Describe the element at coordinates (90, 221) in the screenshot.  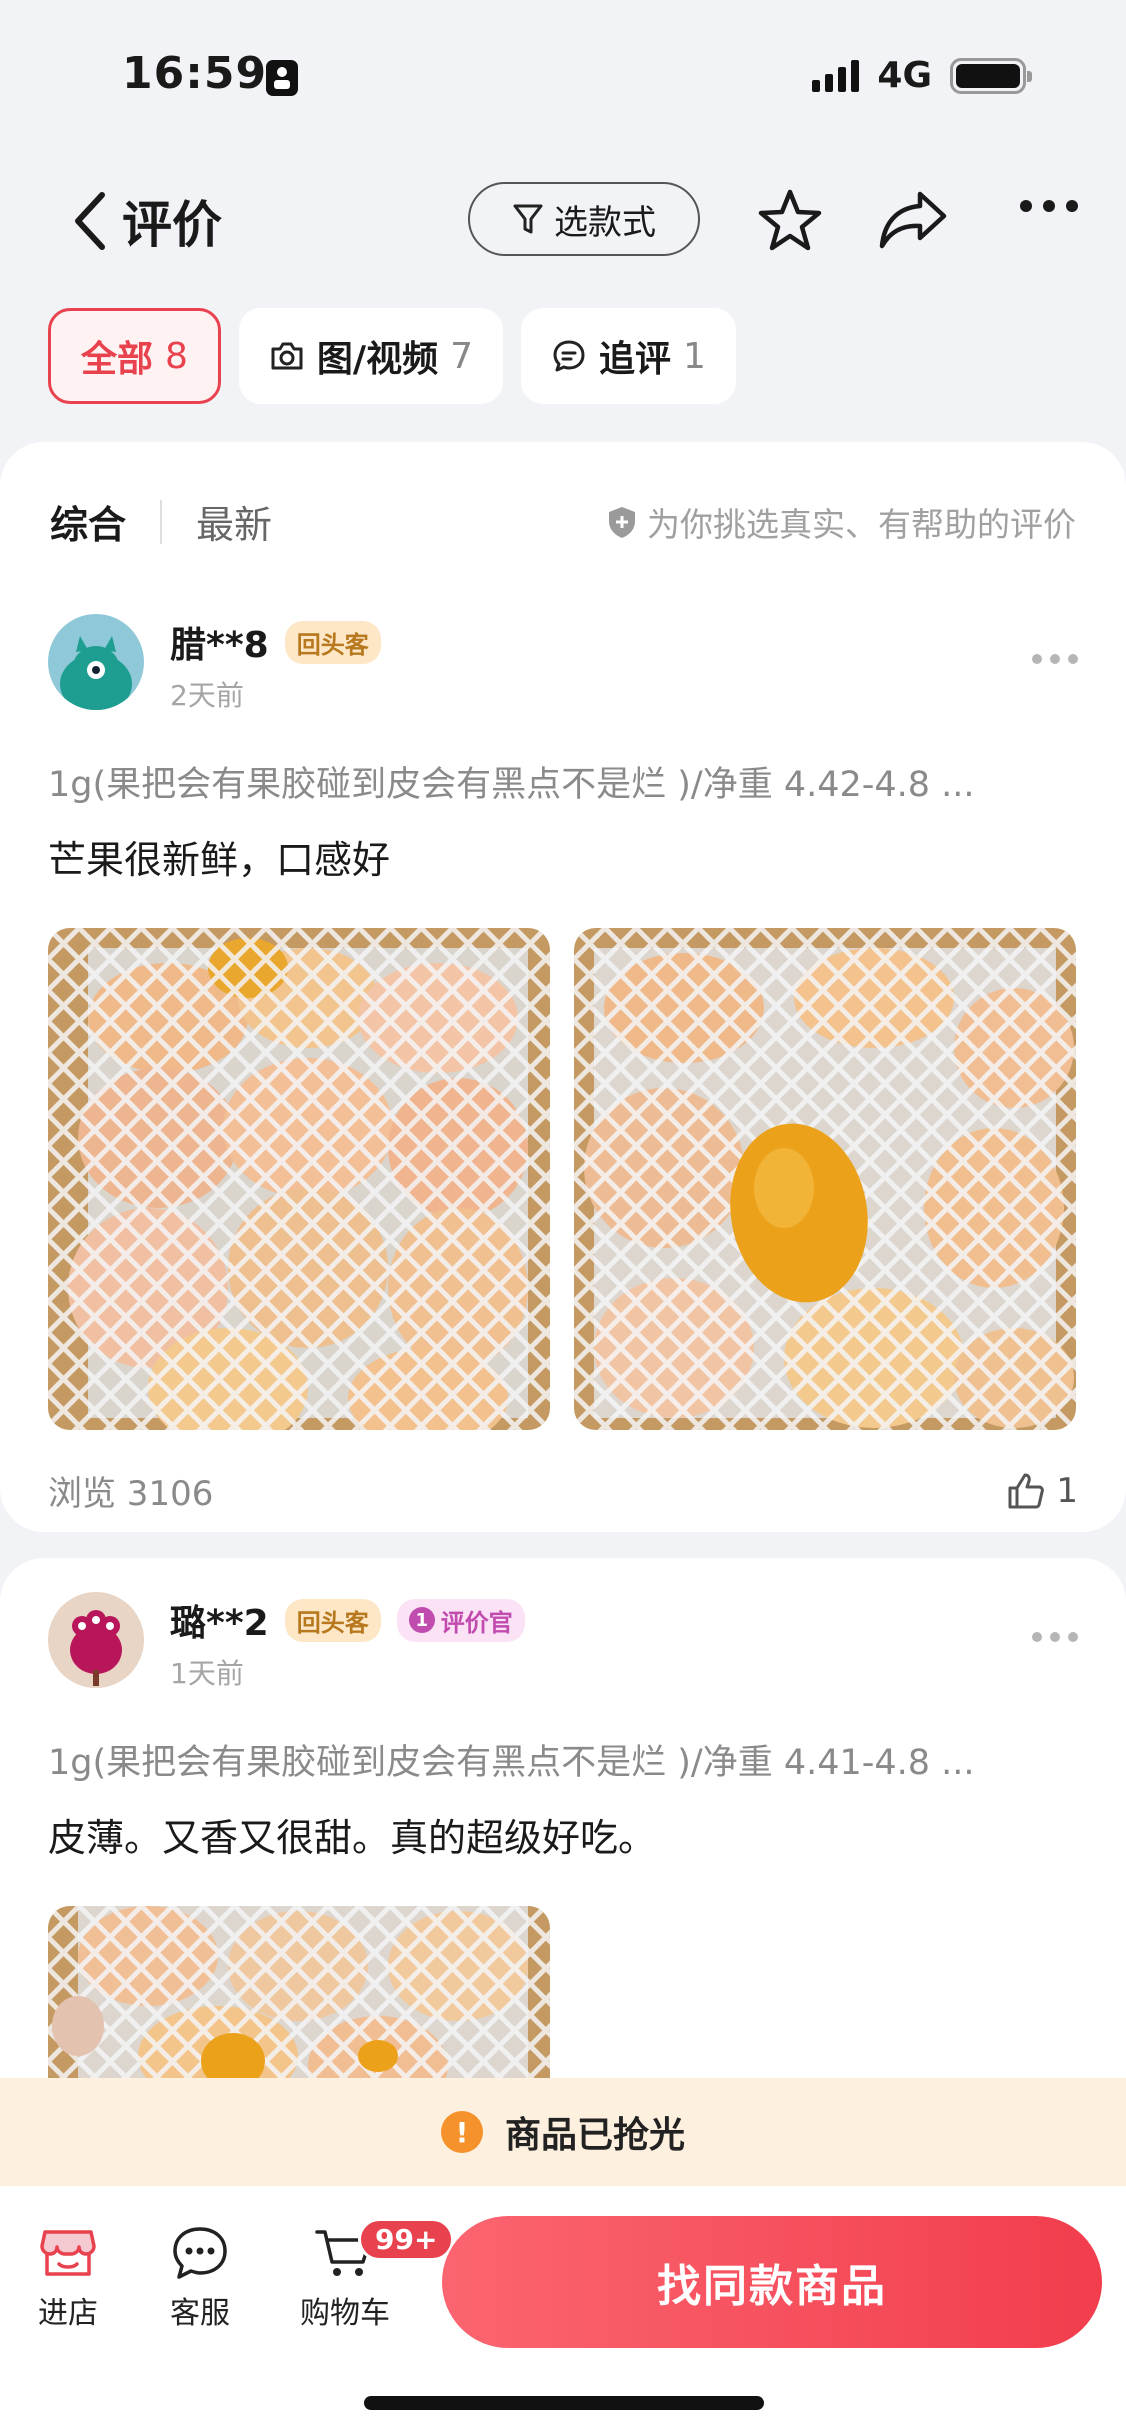
I see `chevron-left-icon` at that location.